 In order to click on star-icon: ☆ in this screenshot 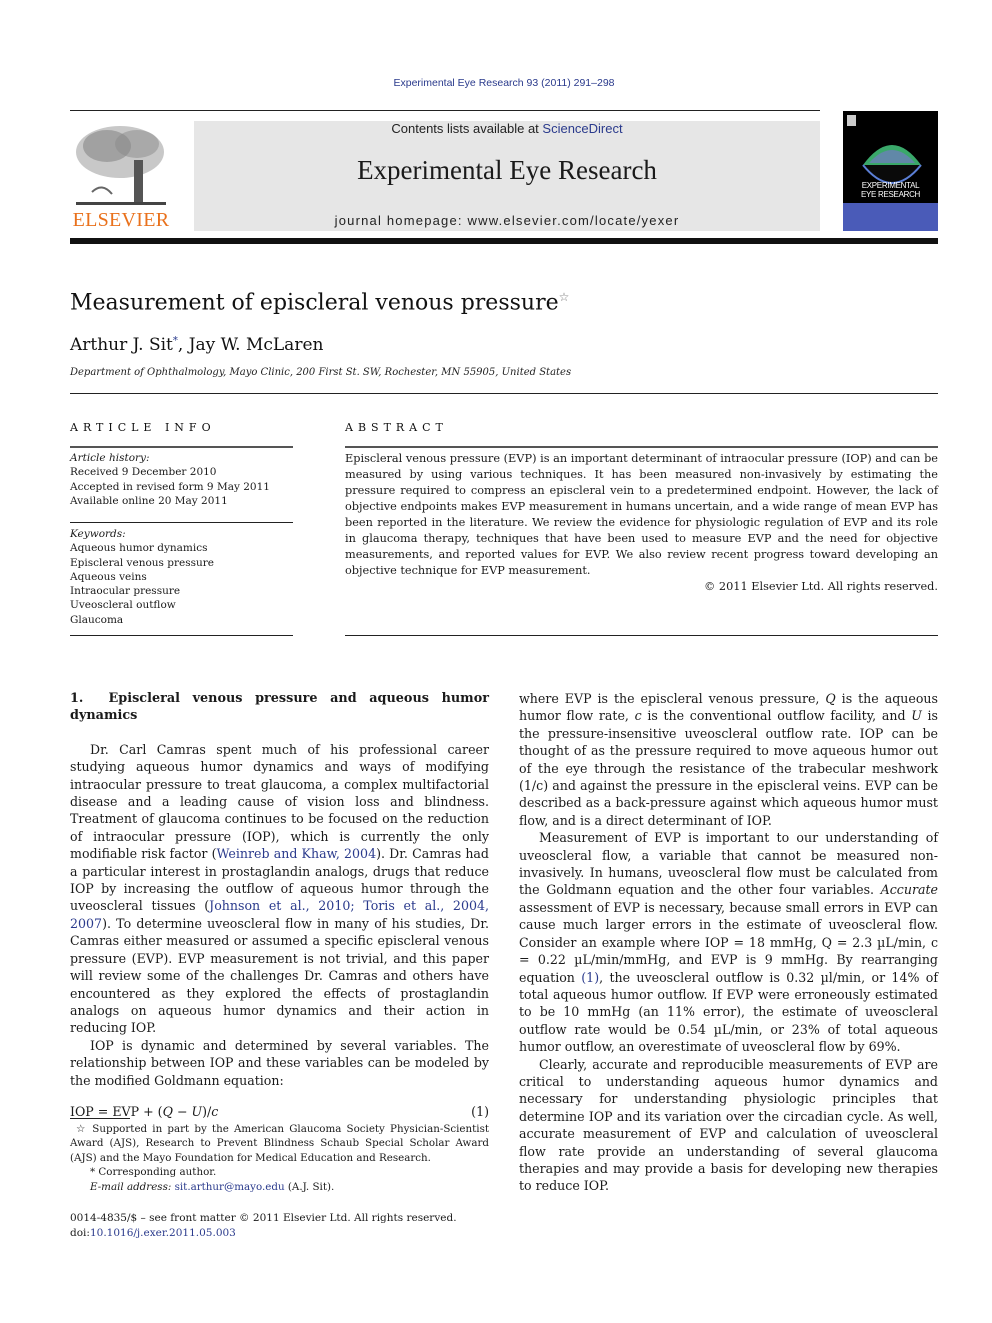, I will do `click(82, 1129)`.